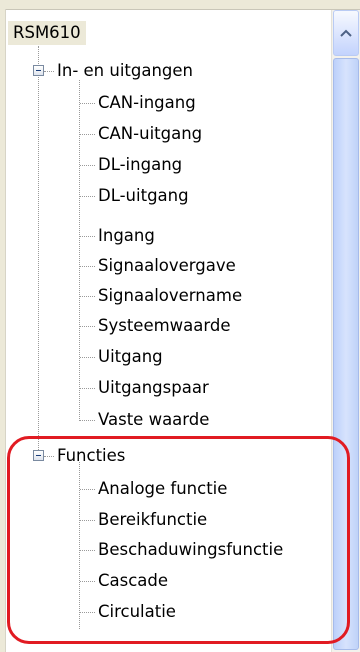 This screenshot has height=652, width=360. What do you see at coordinates (153, 388) in the screenshot?
I see `tree-item-uitgangspaar: Uitgangspaar` at bounding box center [153, 388].